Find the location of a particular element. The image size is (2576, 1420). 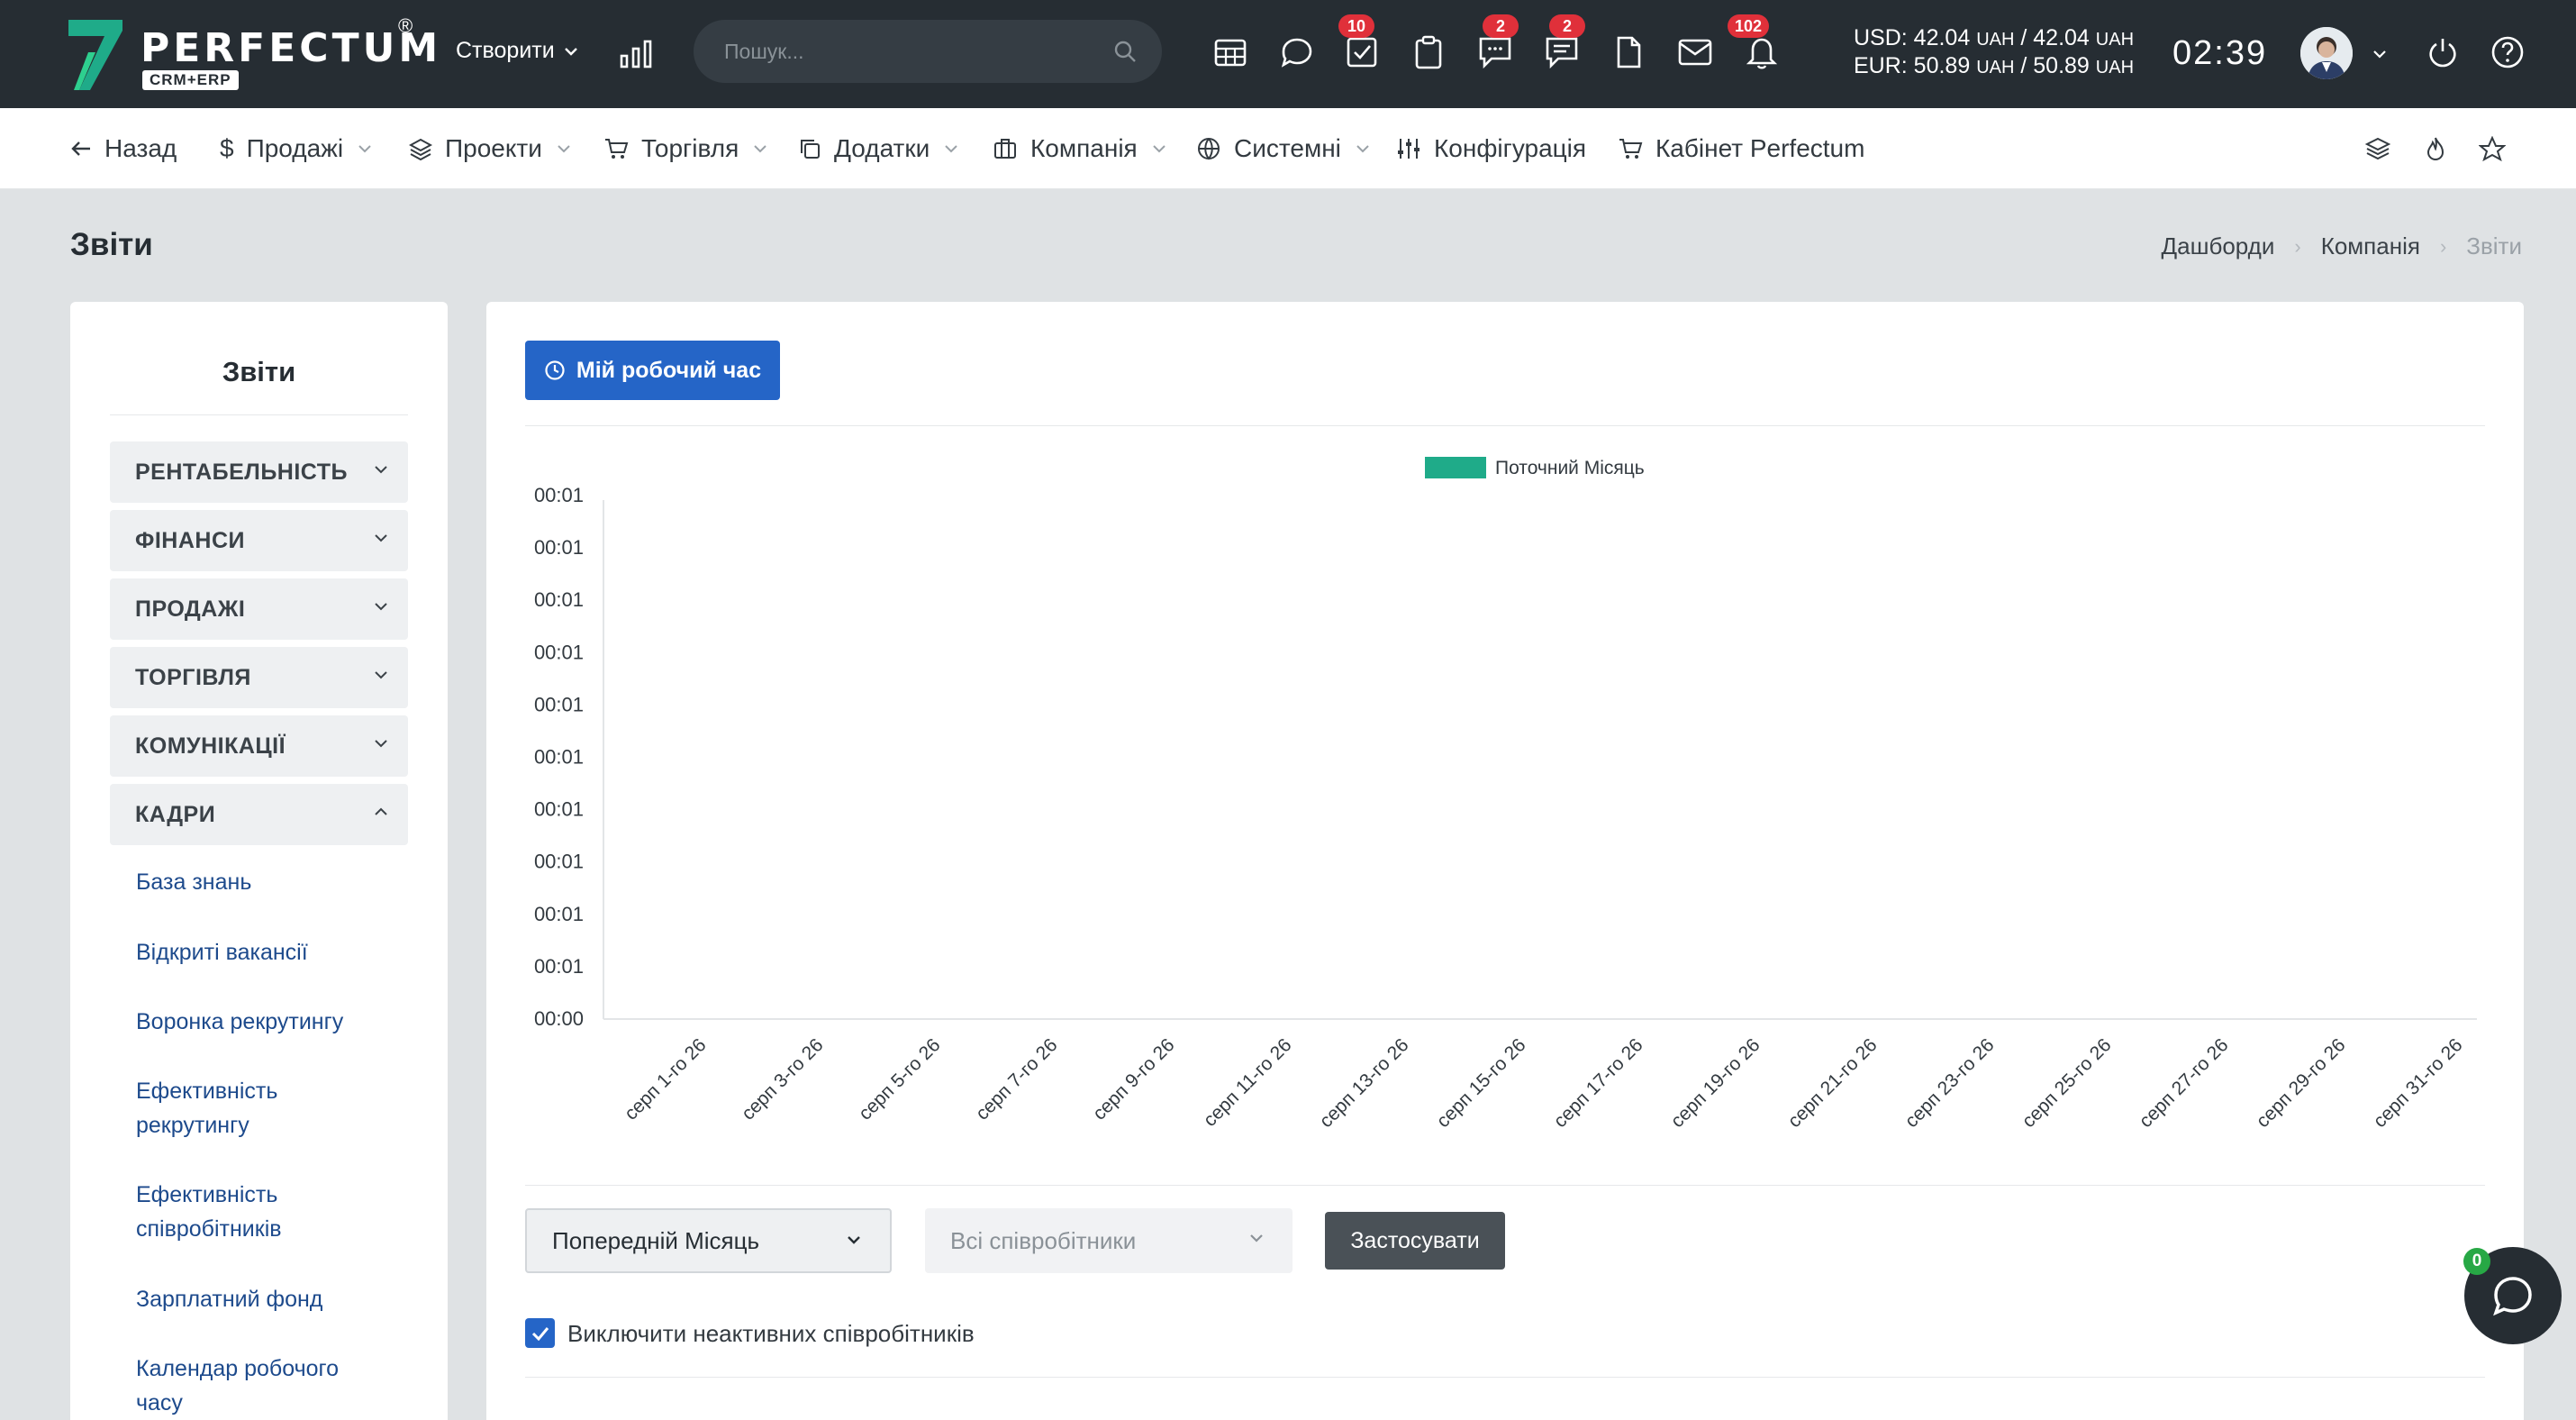

dollar-icon: $ is located at coordinates (227, 148).